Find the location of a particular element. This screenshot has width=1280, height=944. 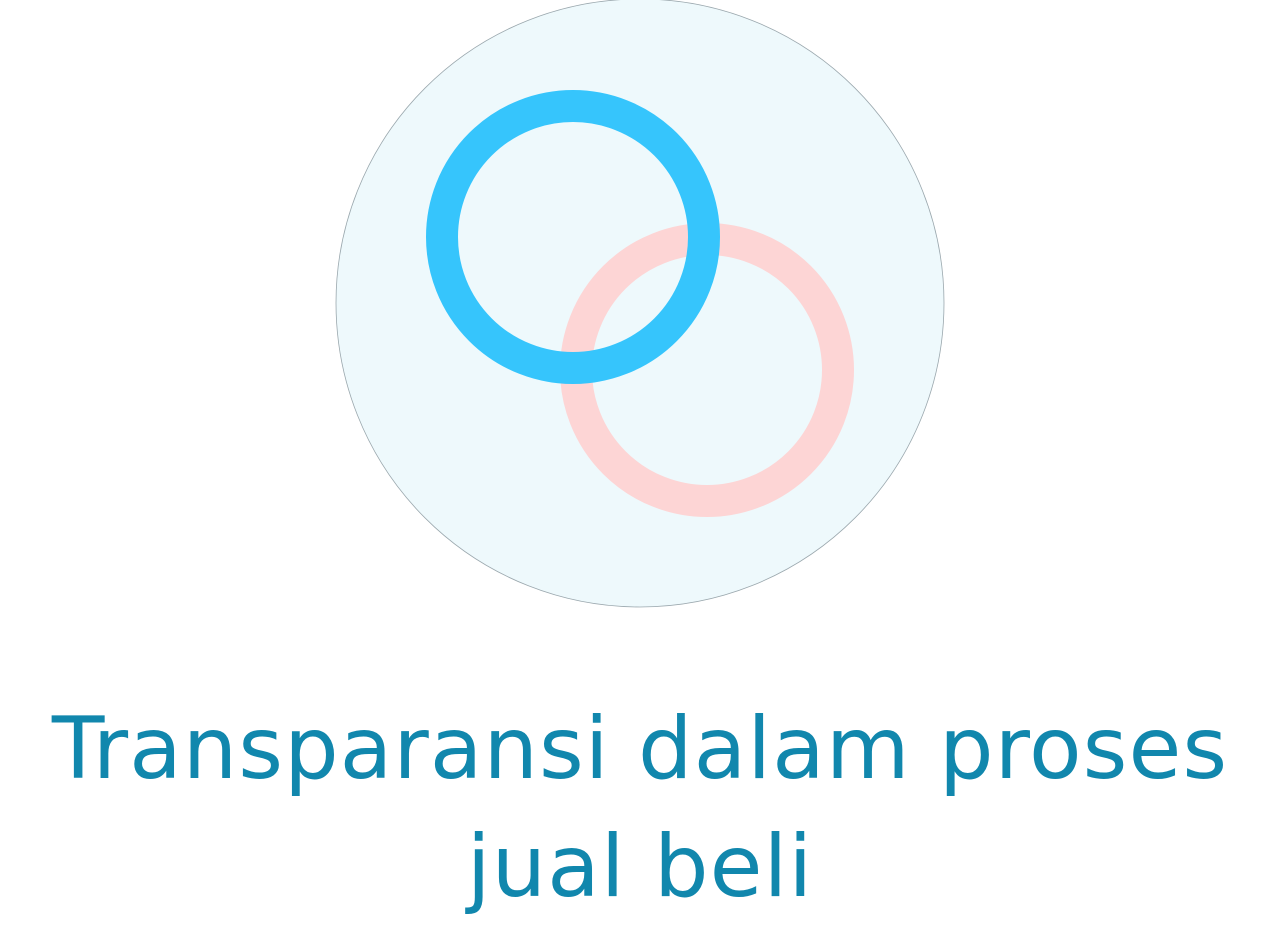

caption-line-1: Transparansi dalam proses is located at coordinates (640, 749).